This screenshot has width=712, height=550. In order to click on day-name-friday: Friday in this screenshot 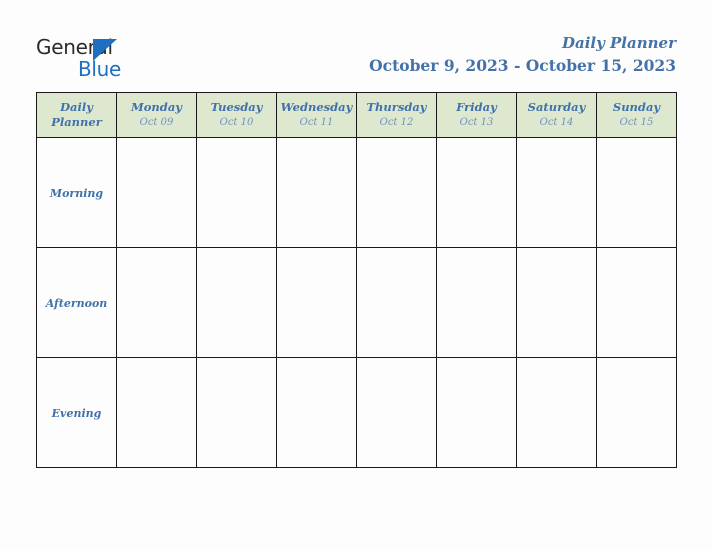, I will do `click(476, 107)`.